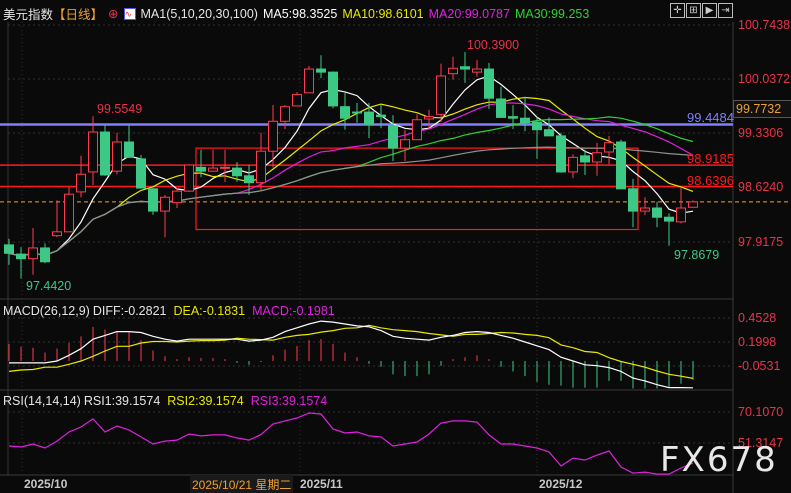 This screenshot has height=493, width=791. I want to click on zoom-in-icon: ⊞, so click(693, 10).